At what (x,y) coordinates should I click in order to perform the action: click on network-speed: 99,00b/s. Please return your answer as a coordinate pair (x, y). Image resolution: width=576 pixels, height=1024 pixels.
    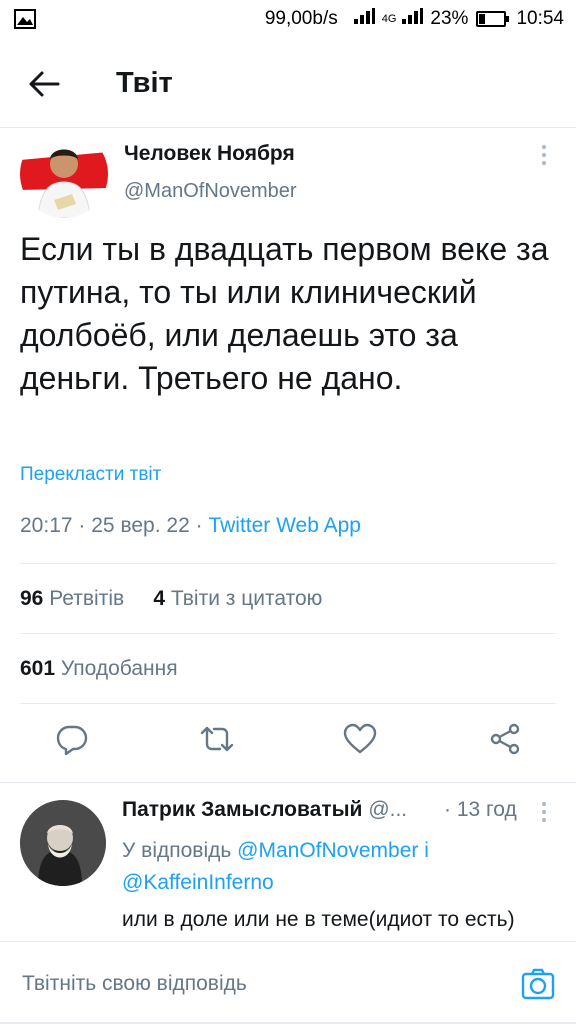
    Looking at the image, I should click on (301, 18).